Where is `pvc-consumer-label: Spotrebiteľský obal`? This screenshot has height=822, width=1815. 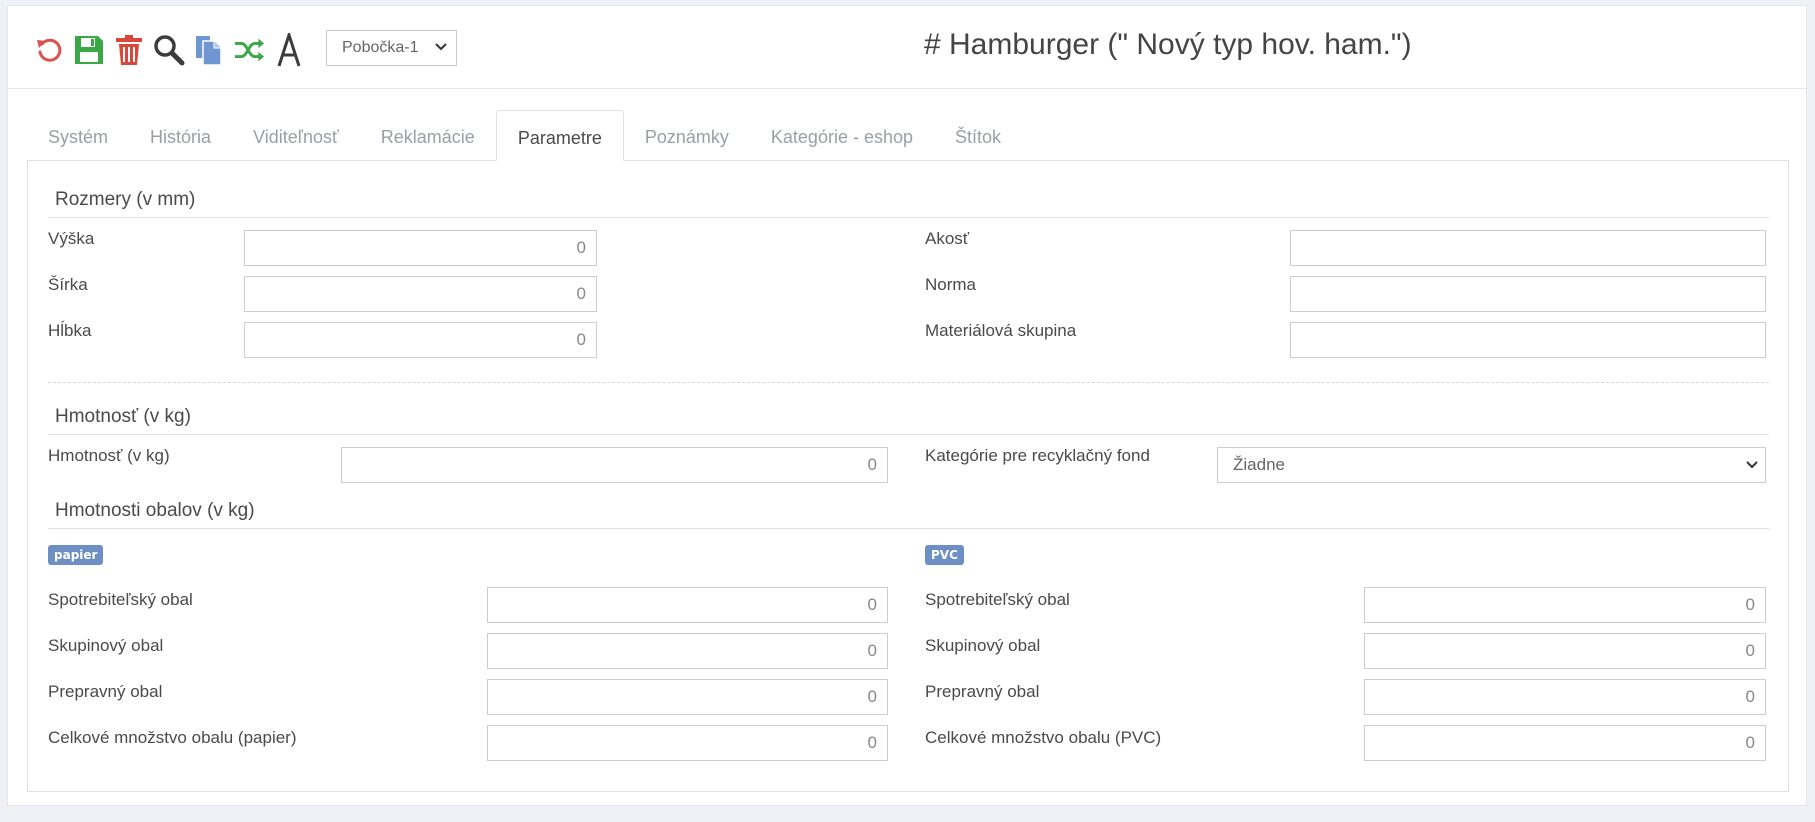
pvc-consumer-label: Spotrebiteľský obal is located at coordinates (997, 599).